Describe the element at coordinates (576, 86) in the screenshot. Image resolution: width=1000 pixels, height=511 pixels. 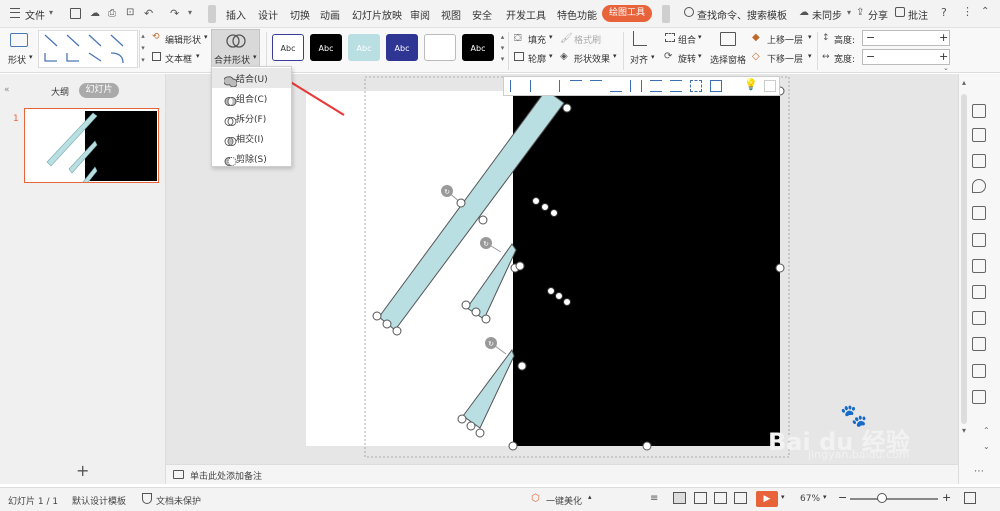
I see `align-top-icon` at that location.